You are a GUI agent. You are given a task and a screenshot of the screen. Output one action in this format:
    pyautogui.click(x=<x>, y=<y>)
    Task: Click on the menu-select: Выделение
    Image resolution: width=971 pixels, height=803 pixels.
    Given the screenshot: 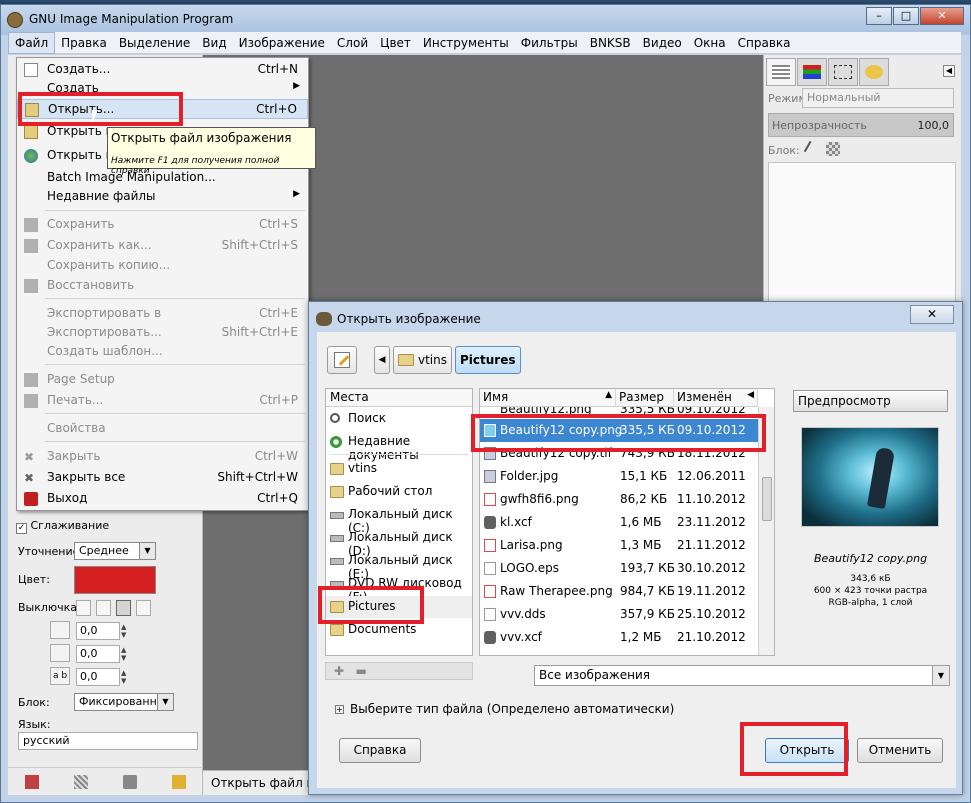 What is the action you would take?
    pyautogui.click(x=154, y=43)
    